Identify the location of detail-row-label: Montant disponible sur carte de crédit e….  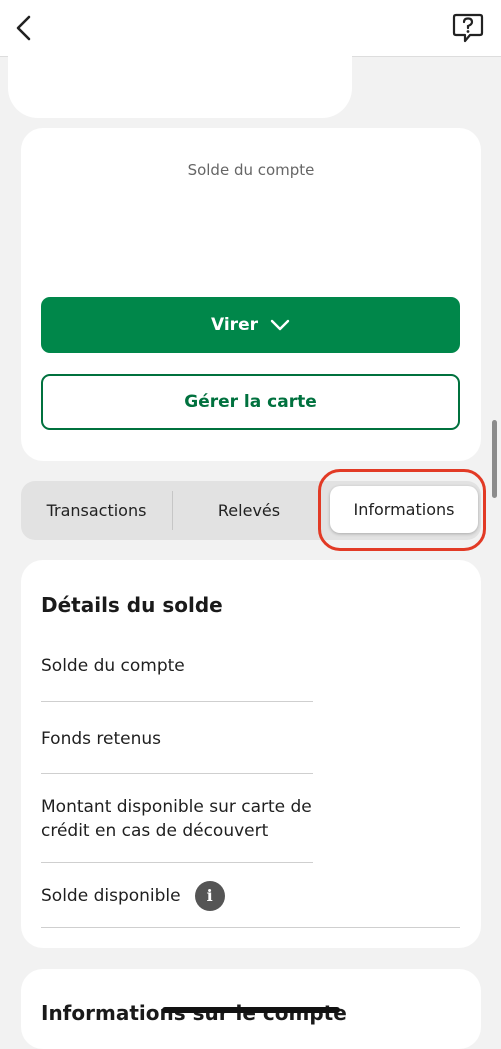
(176, 819).